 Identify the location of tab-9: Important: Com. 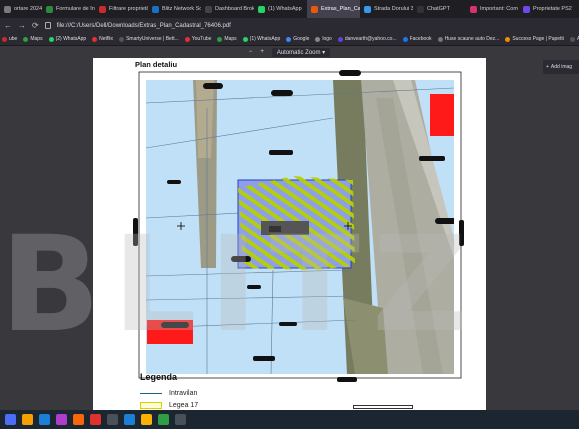
(492, 9).